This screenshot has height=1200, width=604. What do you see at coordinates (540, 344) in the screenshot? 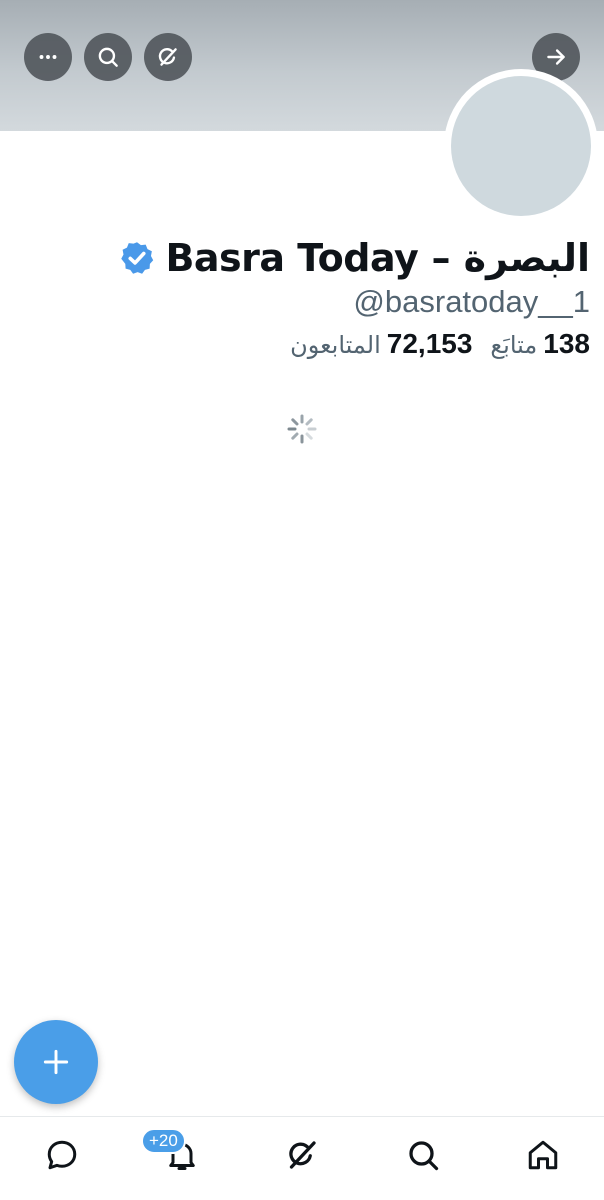
I see `following-stat: 138 متابَع` at bounding box center [540, 344].